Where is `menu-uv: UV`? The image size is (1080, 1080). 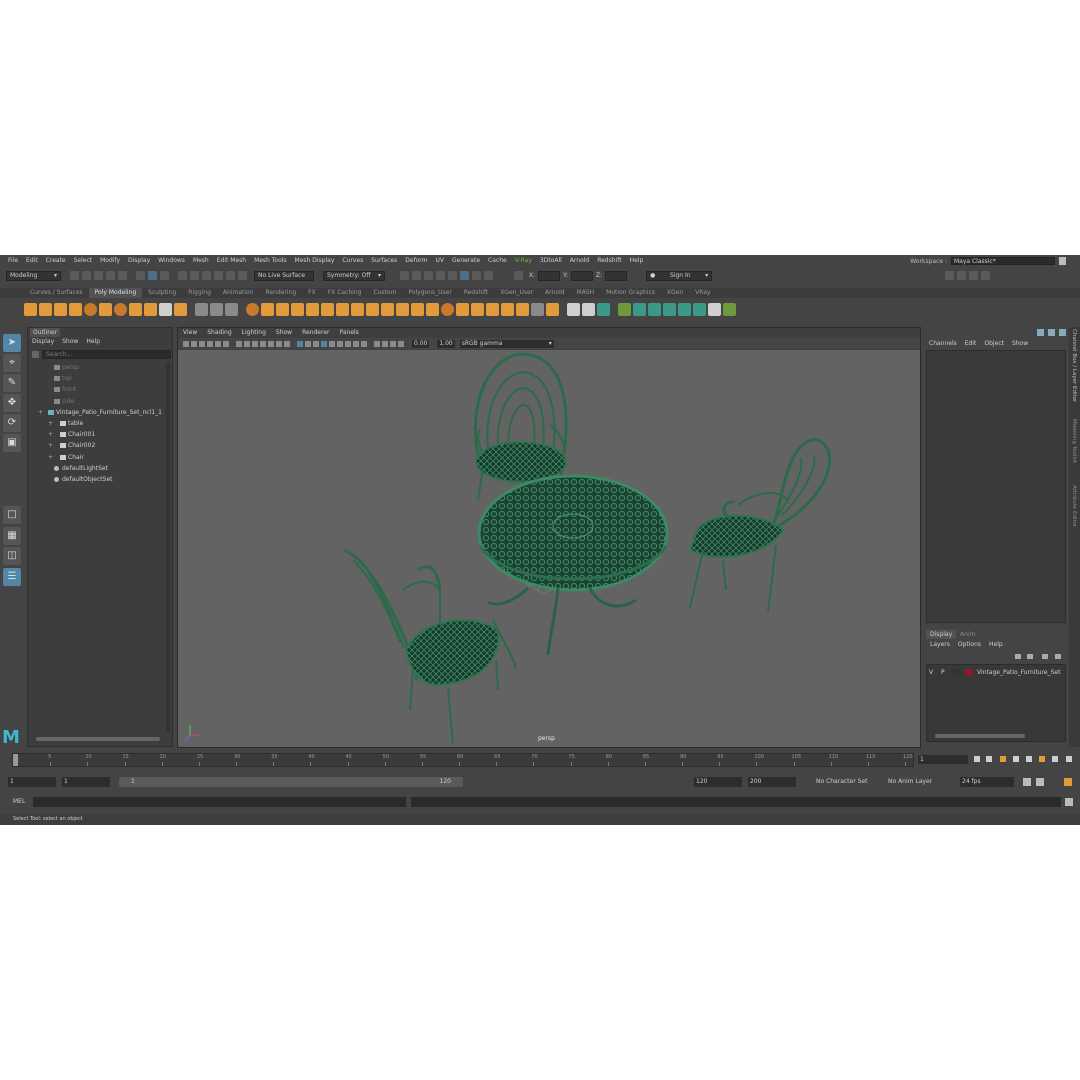
menu-uv: UV is located at coordinates (440, 260).